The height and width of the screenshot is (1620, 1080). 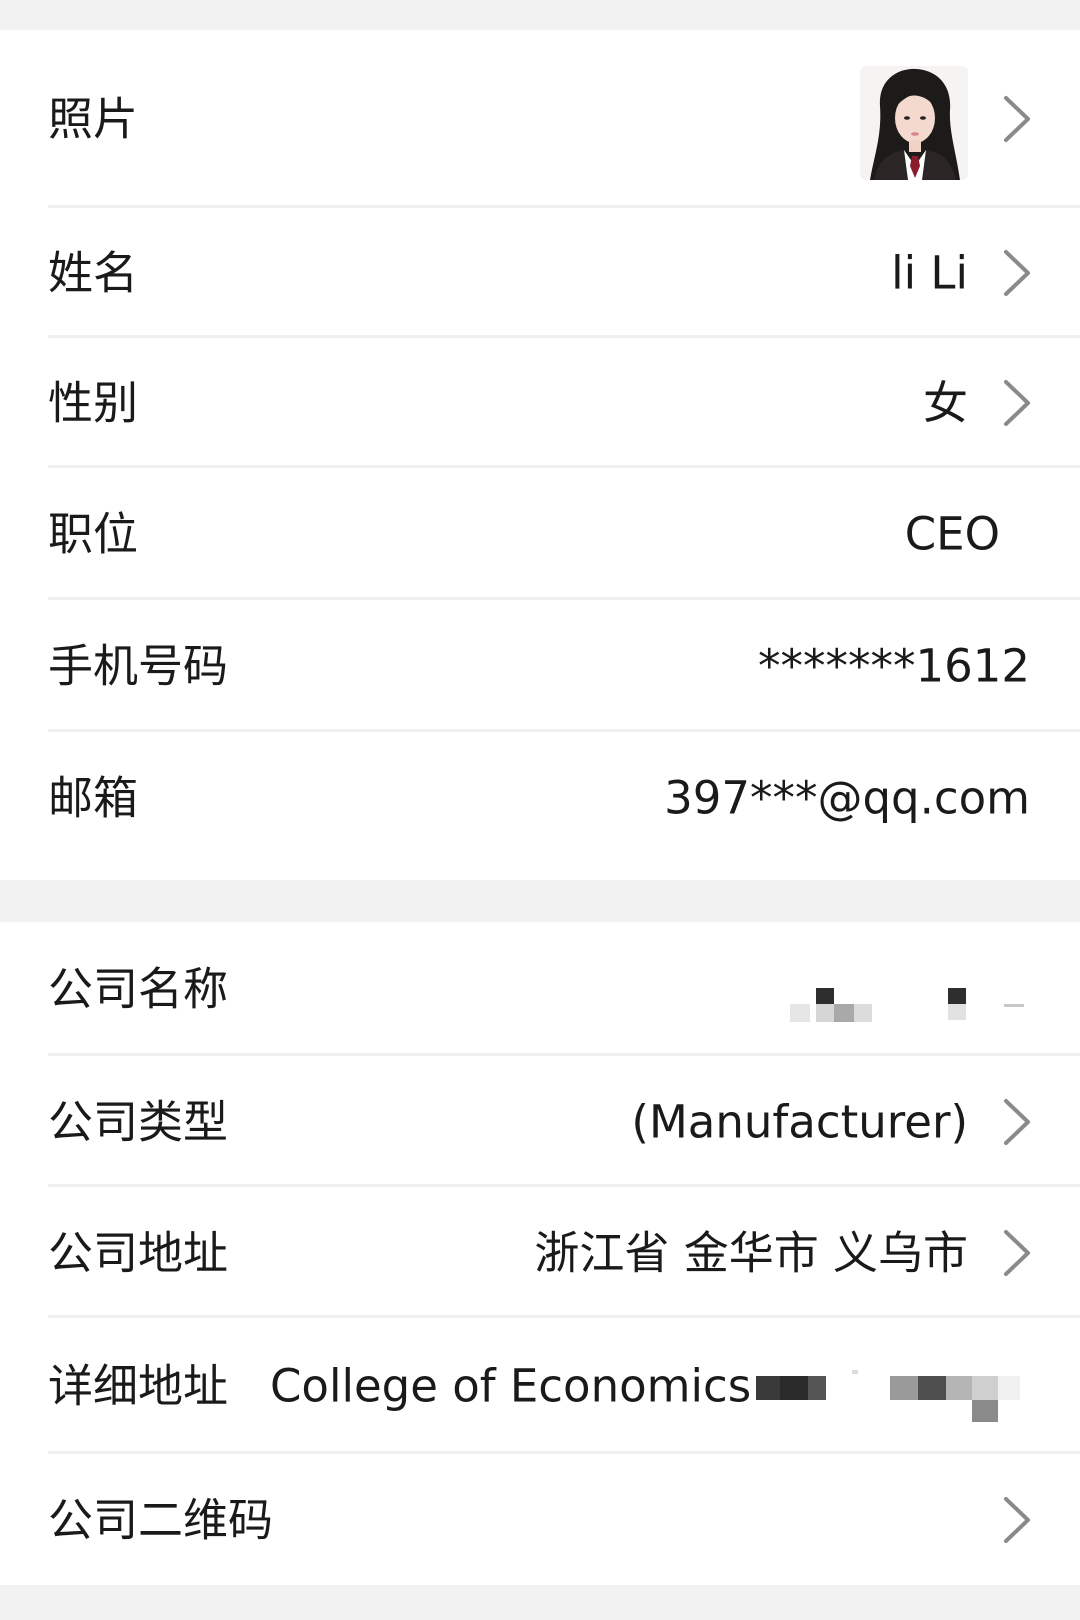 I want to click on photo-label: 照片, so click(x=93, y=119).